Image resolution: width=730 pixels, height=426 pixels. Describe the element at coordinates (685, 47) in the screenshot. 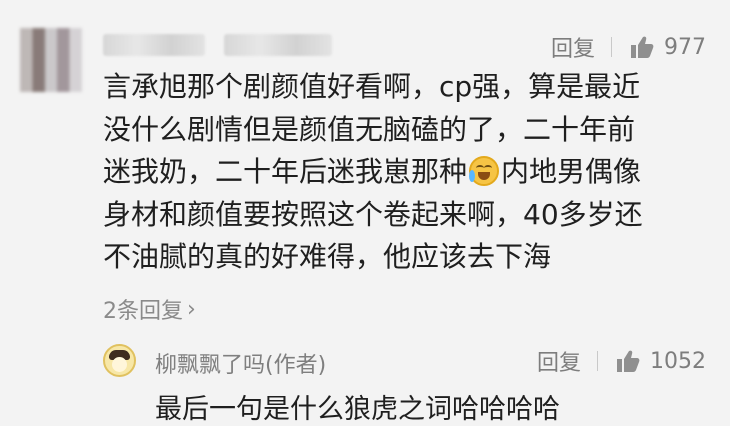

I see `like-count: 977` at that location.